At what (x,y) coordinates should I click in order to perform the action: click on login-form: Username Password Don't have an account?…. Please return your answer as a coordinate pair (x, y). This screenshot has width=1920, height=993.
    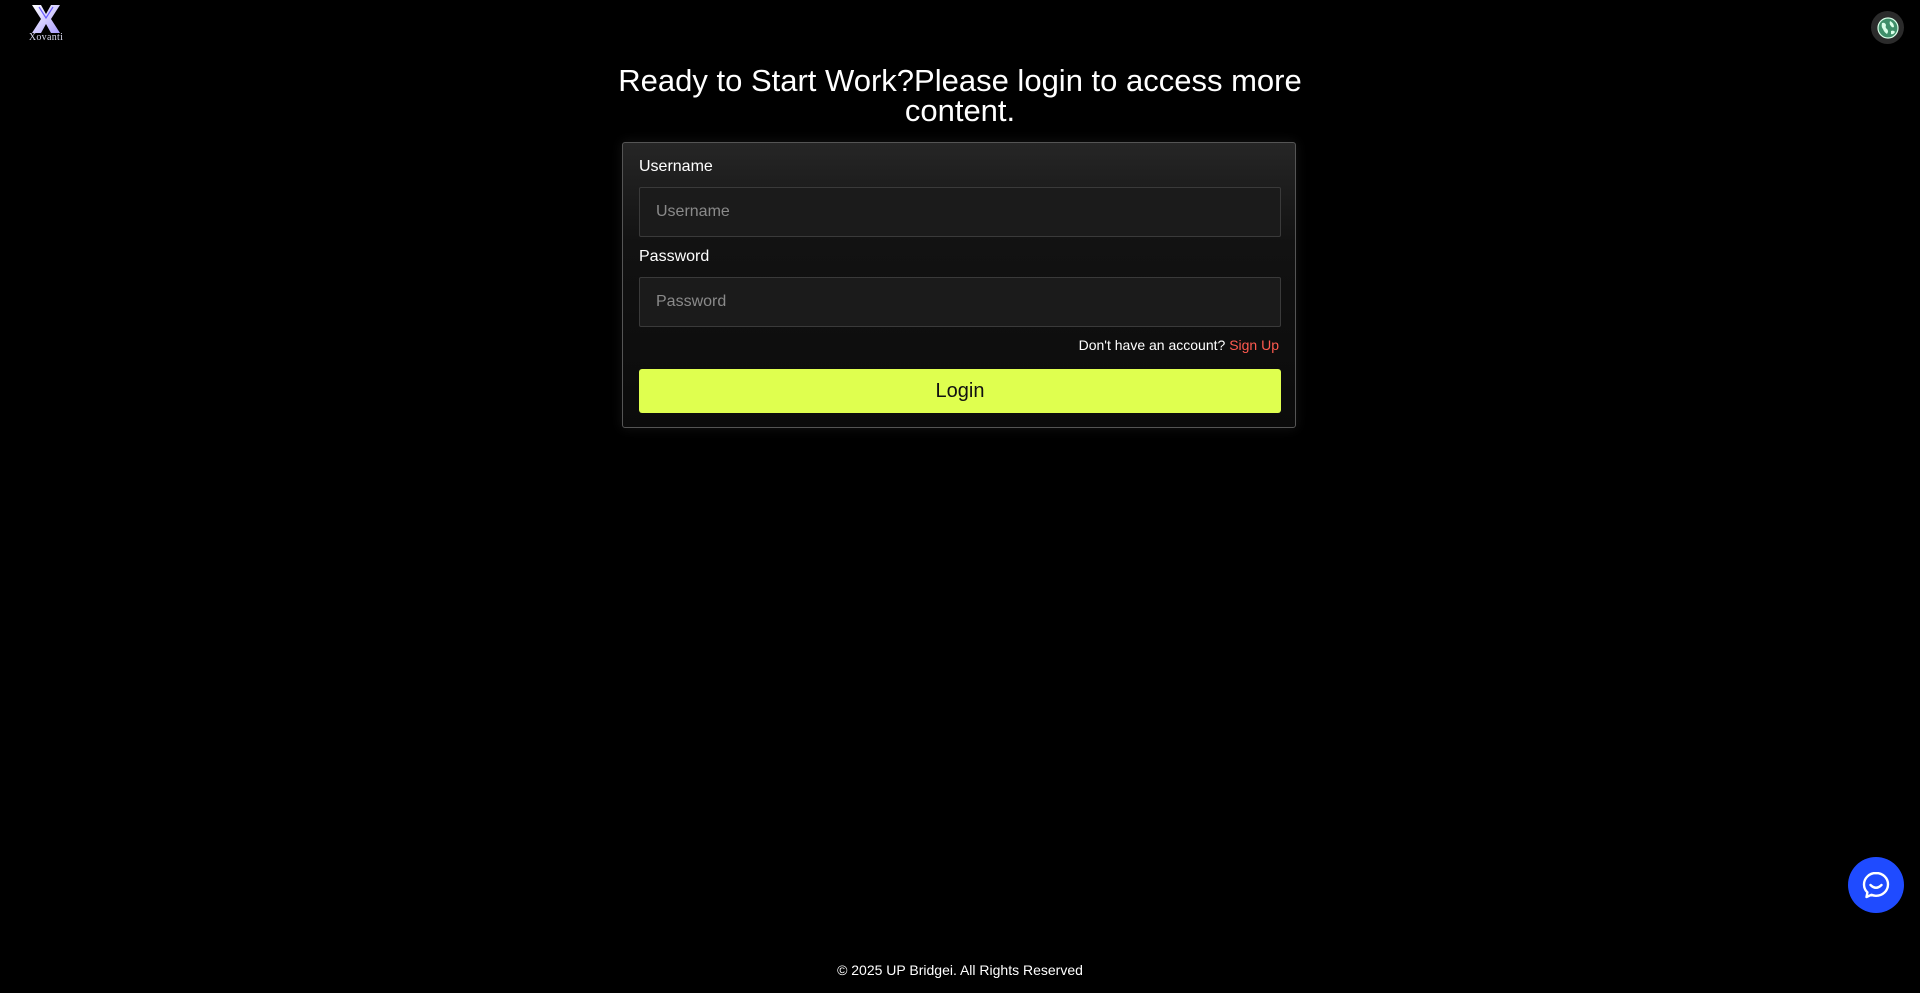
    Looking at the image, I should click on (959, 285).